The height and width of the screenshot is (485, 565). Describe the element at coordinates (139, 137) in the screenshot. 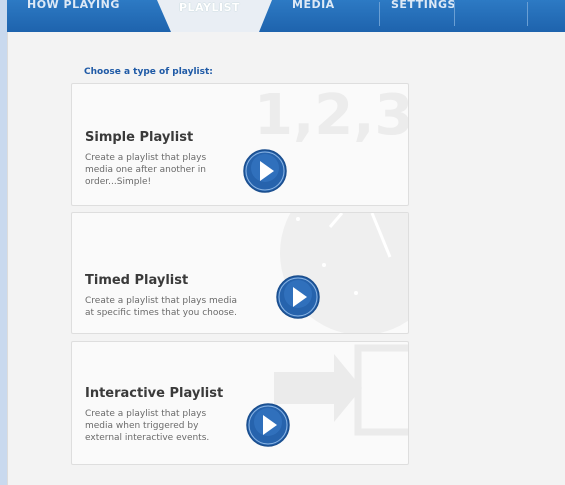

I see `card-title: Simple Playlist` at that location.